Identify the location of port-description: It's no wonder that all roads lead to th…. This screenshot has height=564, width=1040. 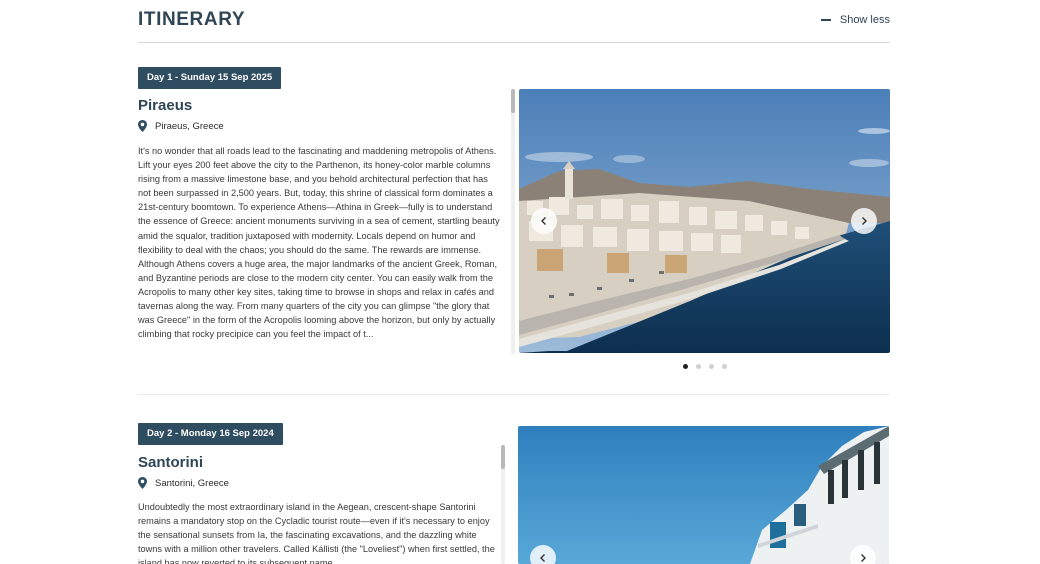
(319, 243).